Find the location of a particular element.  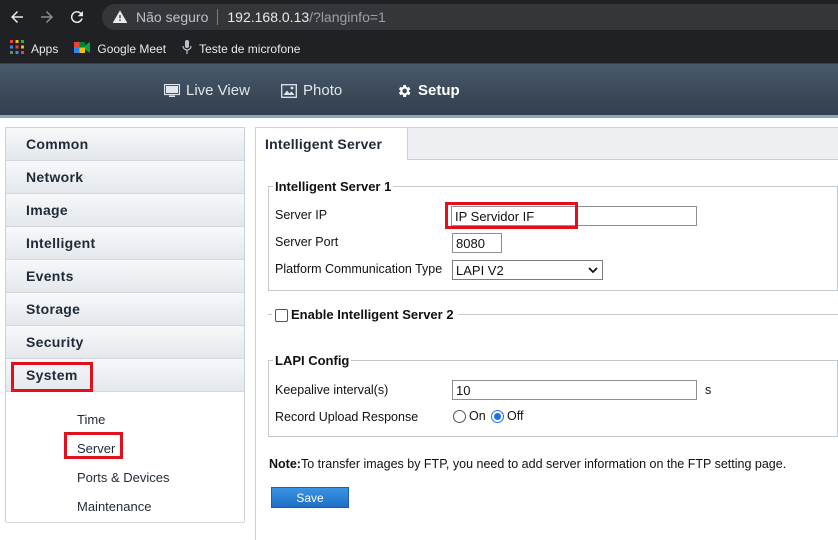

enable-server2-checkbox is located at coordinates (281, 315).